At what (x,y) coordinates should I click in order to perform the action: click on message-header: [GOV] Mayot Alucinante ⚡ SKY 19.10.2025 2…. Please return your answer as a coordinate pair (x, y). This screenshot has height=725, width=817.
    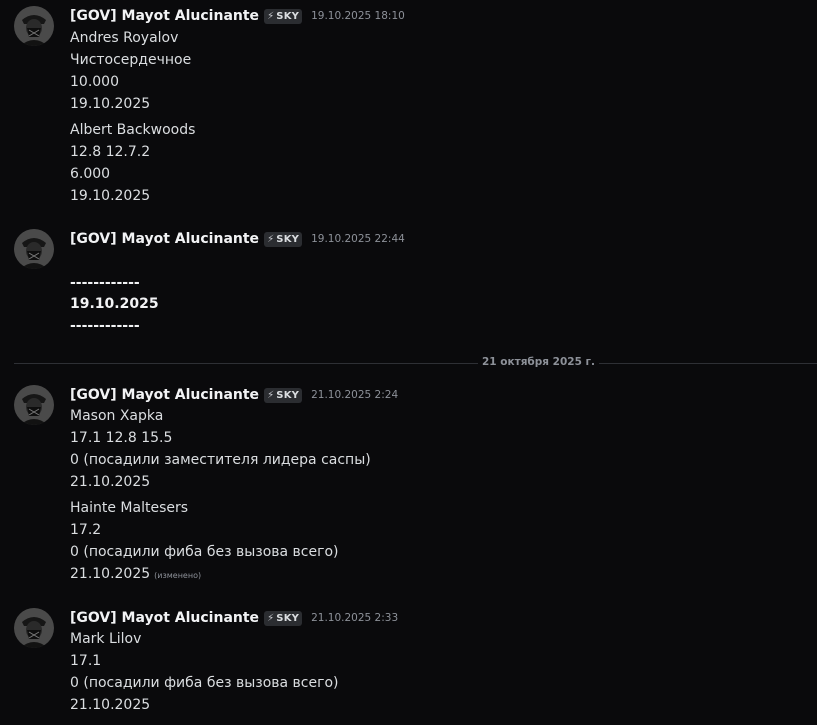
    Looking at the image, I should click on (237, 239).